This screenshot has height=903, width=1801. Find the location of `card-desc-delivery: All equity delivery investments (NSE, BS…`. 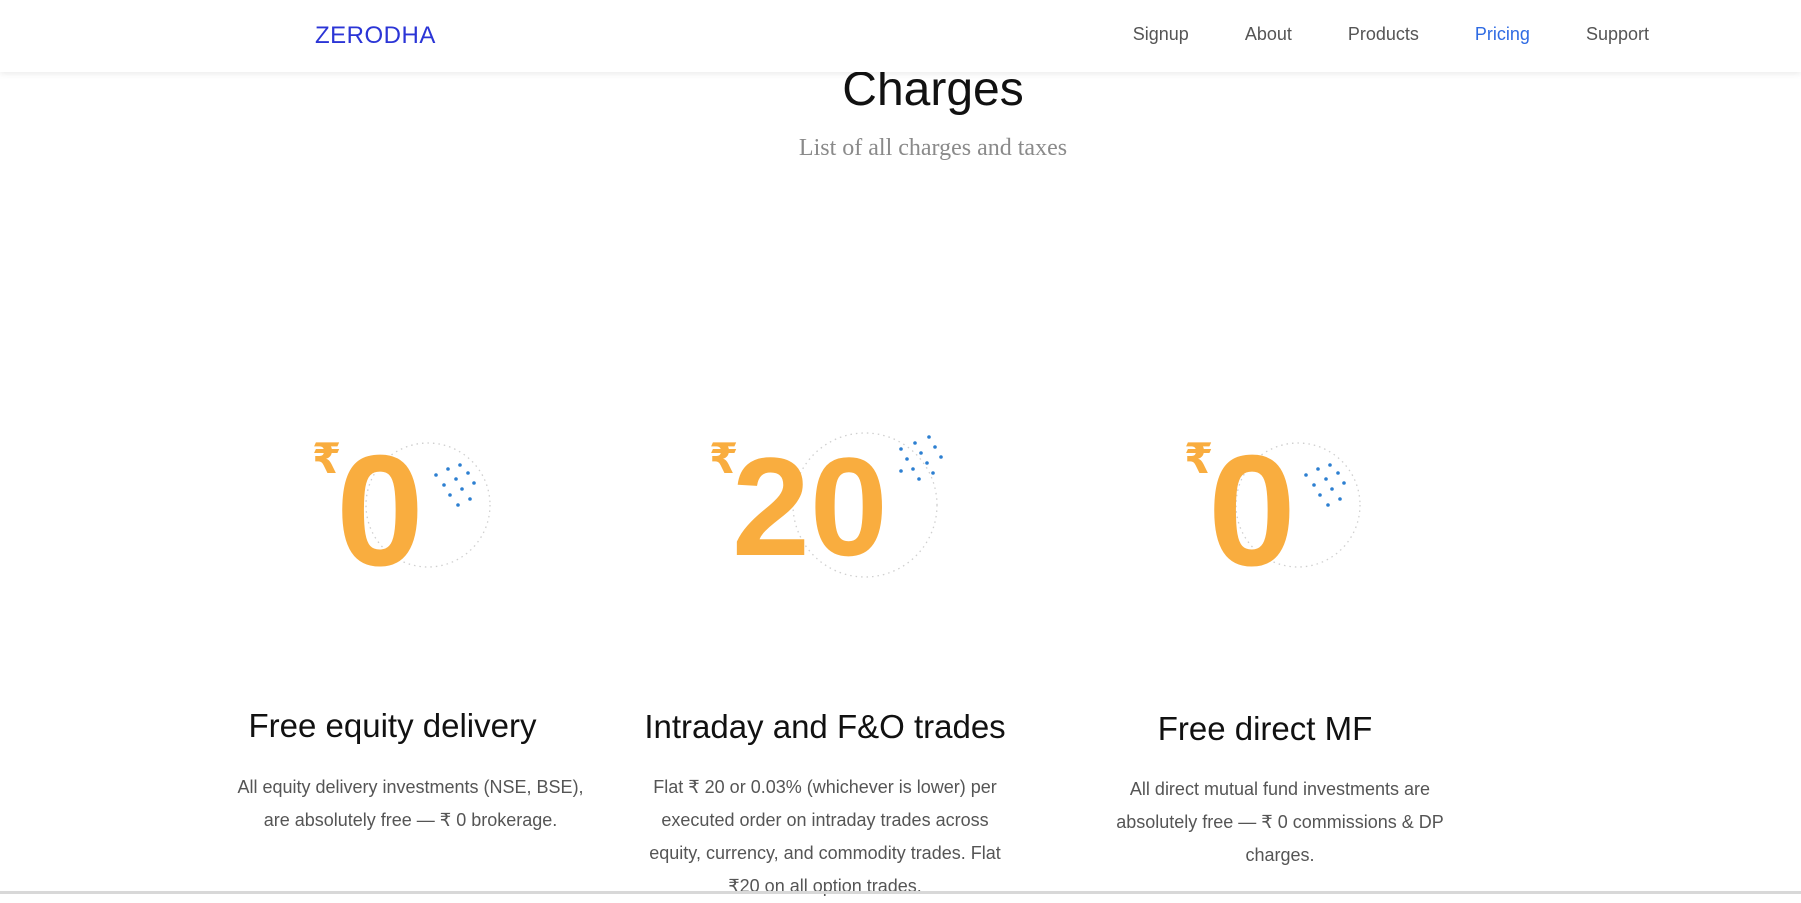

card-desc-delivery: All equity delivery investments (NSE, BS… is located at coordinates (410, 803).